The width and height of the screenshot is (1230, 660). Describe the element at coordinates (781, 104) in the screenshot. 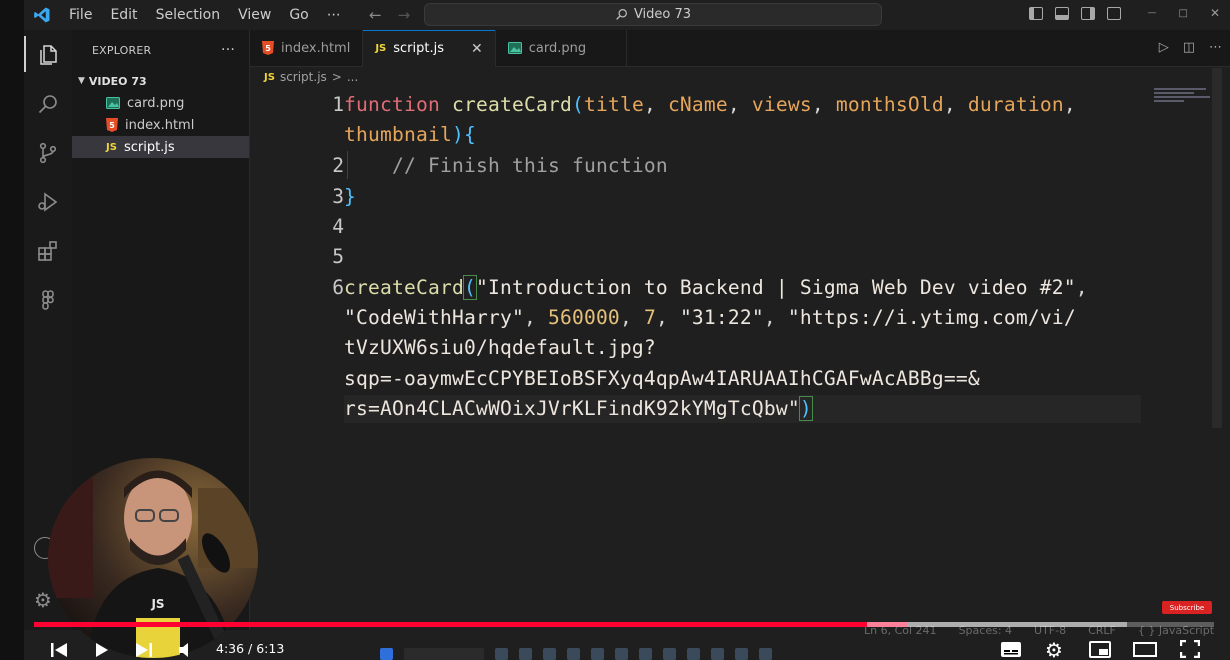

I see `param: views` at that location.